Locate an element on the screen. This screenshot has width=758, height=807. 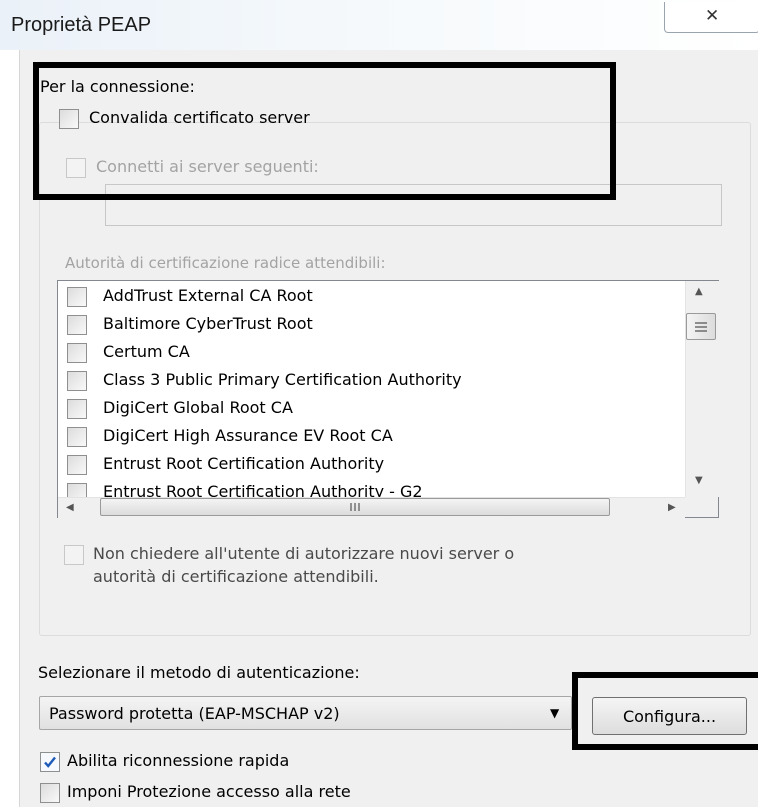
close-icon: ✕ is located at coordinates (712, 16).